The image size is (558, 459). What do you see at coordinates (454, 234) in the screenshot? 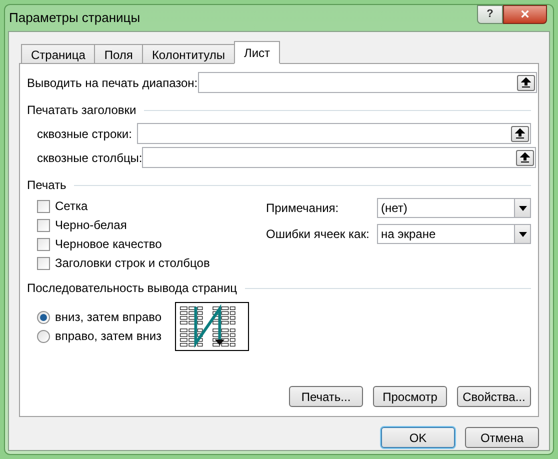
I see `dropdown: на экране` at bounding box center [454, 234].